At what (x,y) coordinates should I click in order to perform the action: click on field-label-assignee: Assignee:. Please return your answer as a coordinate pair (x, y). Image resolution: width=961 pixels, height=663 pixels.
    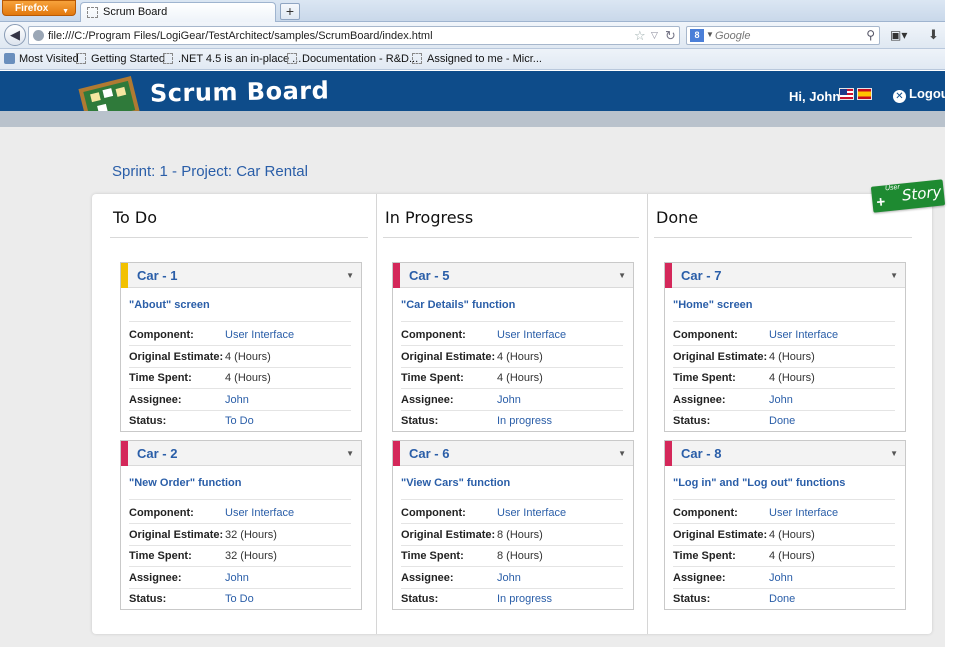
    Looking at the image, I should click on (155, 578).